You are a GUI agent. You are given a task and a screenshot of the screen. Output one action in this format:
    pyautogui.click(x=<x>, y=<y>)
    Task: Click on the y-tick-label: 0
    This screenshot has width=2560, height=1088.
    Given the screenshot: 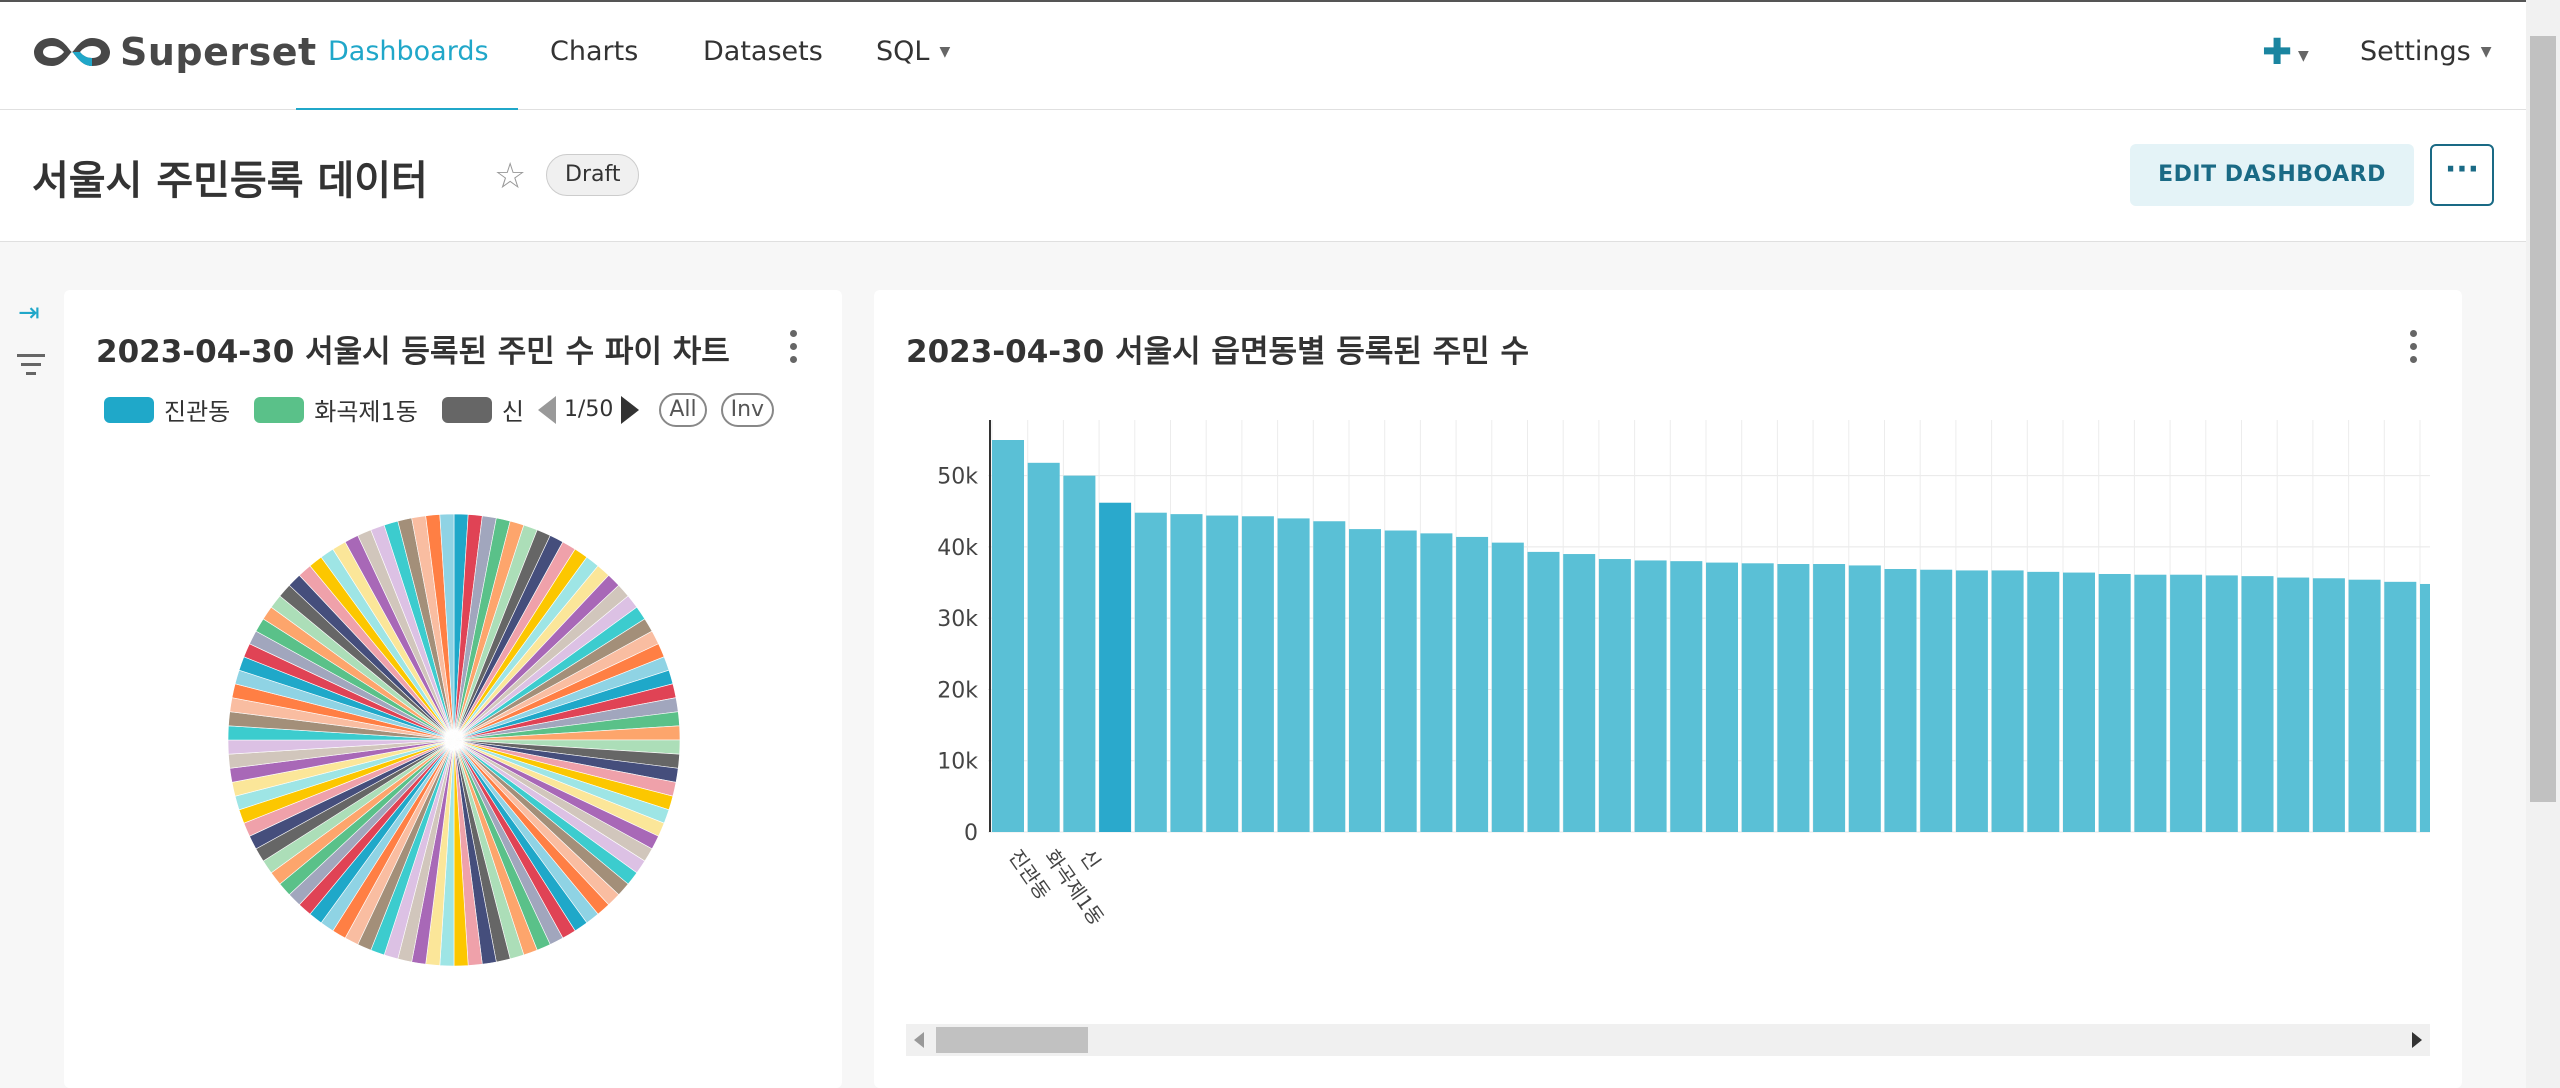 What is the action you would take?
    pyautogui.click(x=971, y=833)
    